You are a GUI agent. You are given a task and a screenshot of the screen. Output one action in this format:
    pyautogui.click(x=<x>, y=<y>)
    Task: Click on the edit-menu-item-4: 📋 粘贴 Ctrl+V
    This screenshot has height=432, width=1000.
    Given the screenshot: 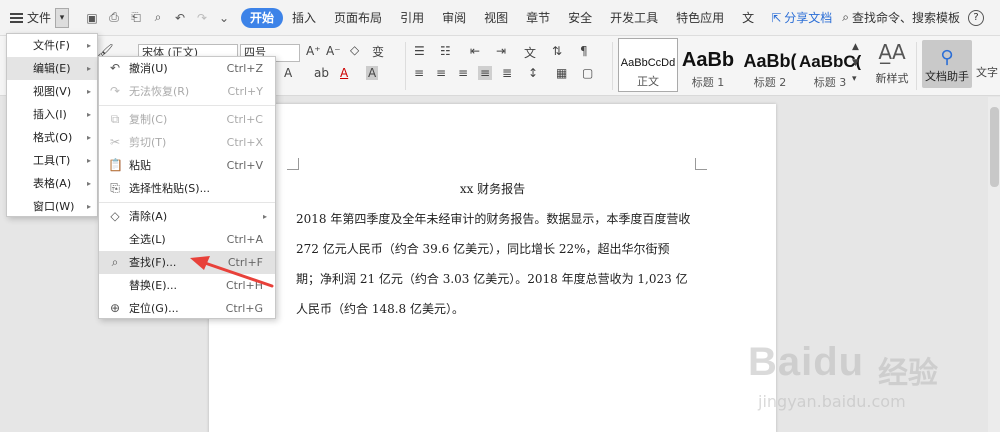 What is the action you would take?
    pyautogui.click(x=187, y=165)
    